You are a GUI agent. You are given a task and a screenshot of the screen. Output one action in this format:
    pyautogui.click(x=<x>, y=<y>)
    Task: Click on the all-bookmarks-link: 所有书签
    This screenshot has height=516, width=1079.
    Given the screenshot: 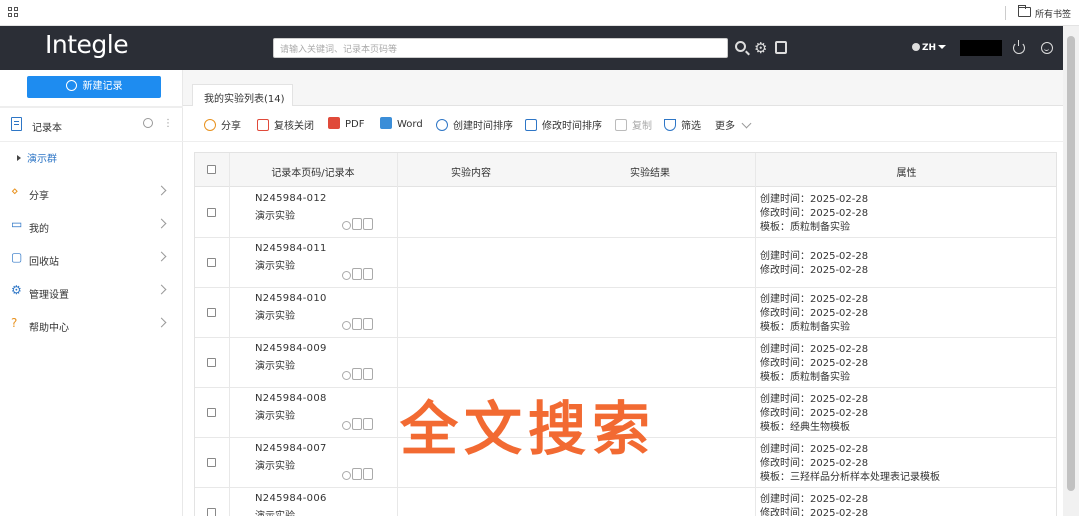 What is the action you would take?
    pyautogui.click(x=1053, y=13)
    